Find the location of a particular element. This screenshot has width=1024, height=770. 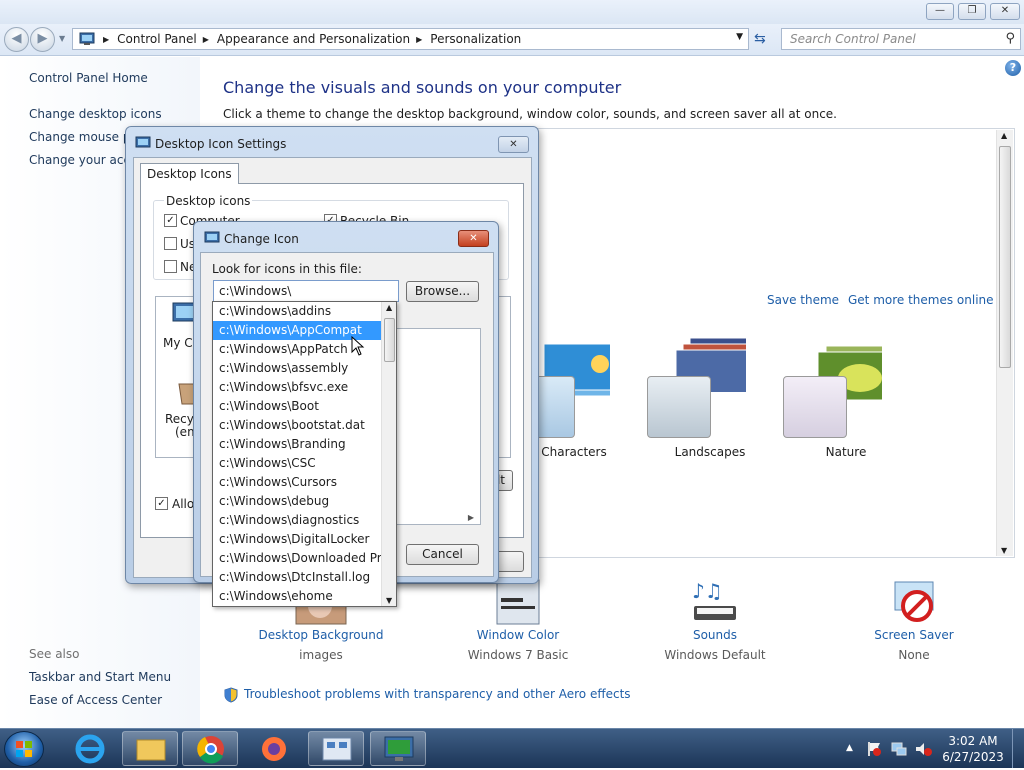

sidebar-taskbar-start-menu: Taskbar and Start Menu is located at coordinates (100, 677).